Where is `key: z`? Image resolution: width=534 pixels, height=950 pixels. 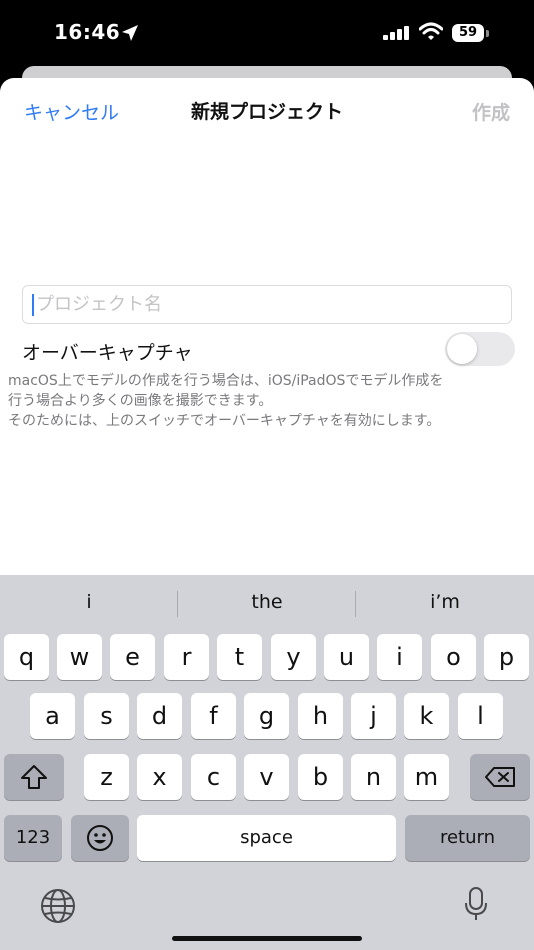 key: z is located at coordinates (106, 777).